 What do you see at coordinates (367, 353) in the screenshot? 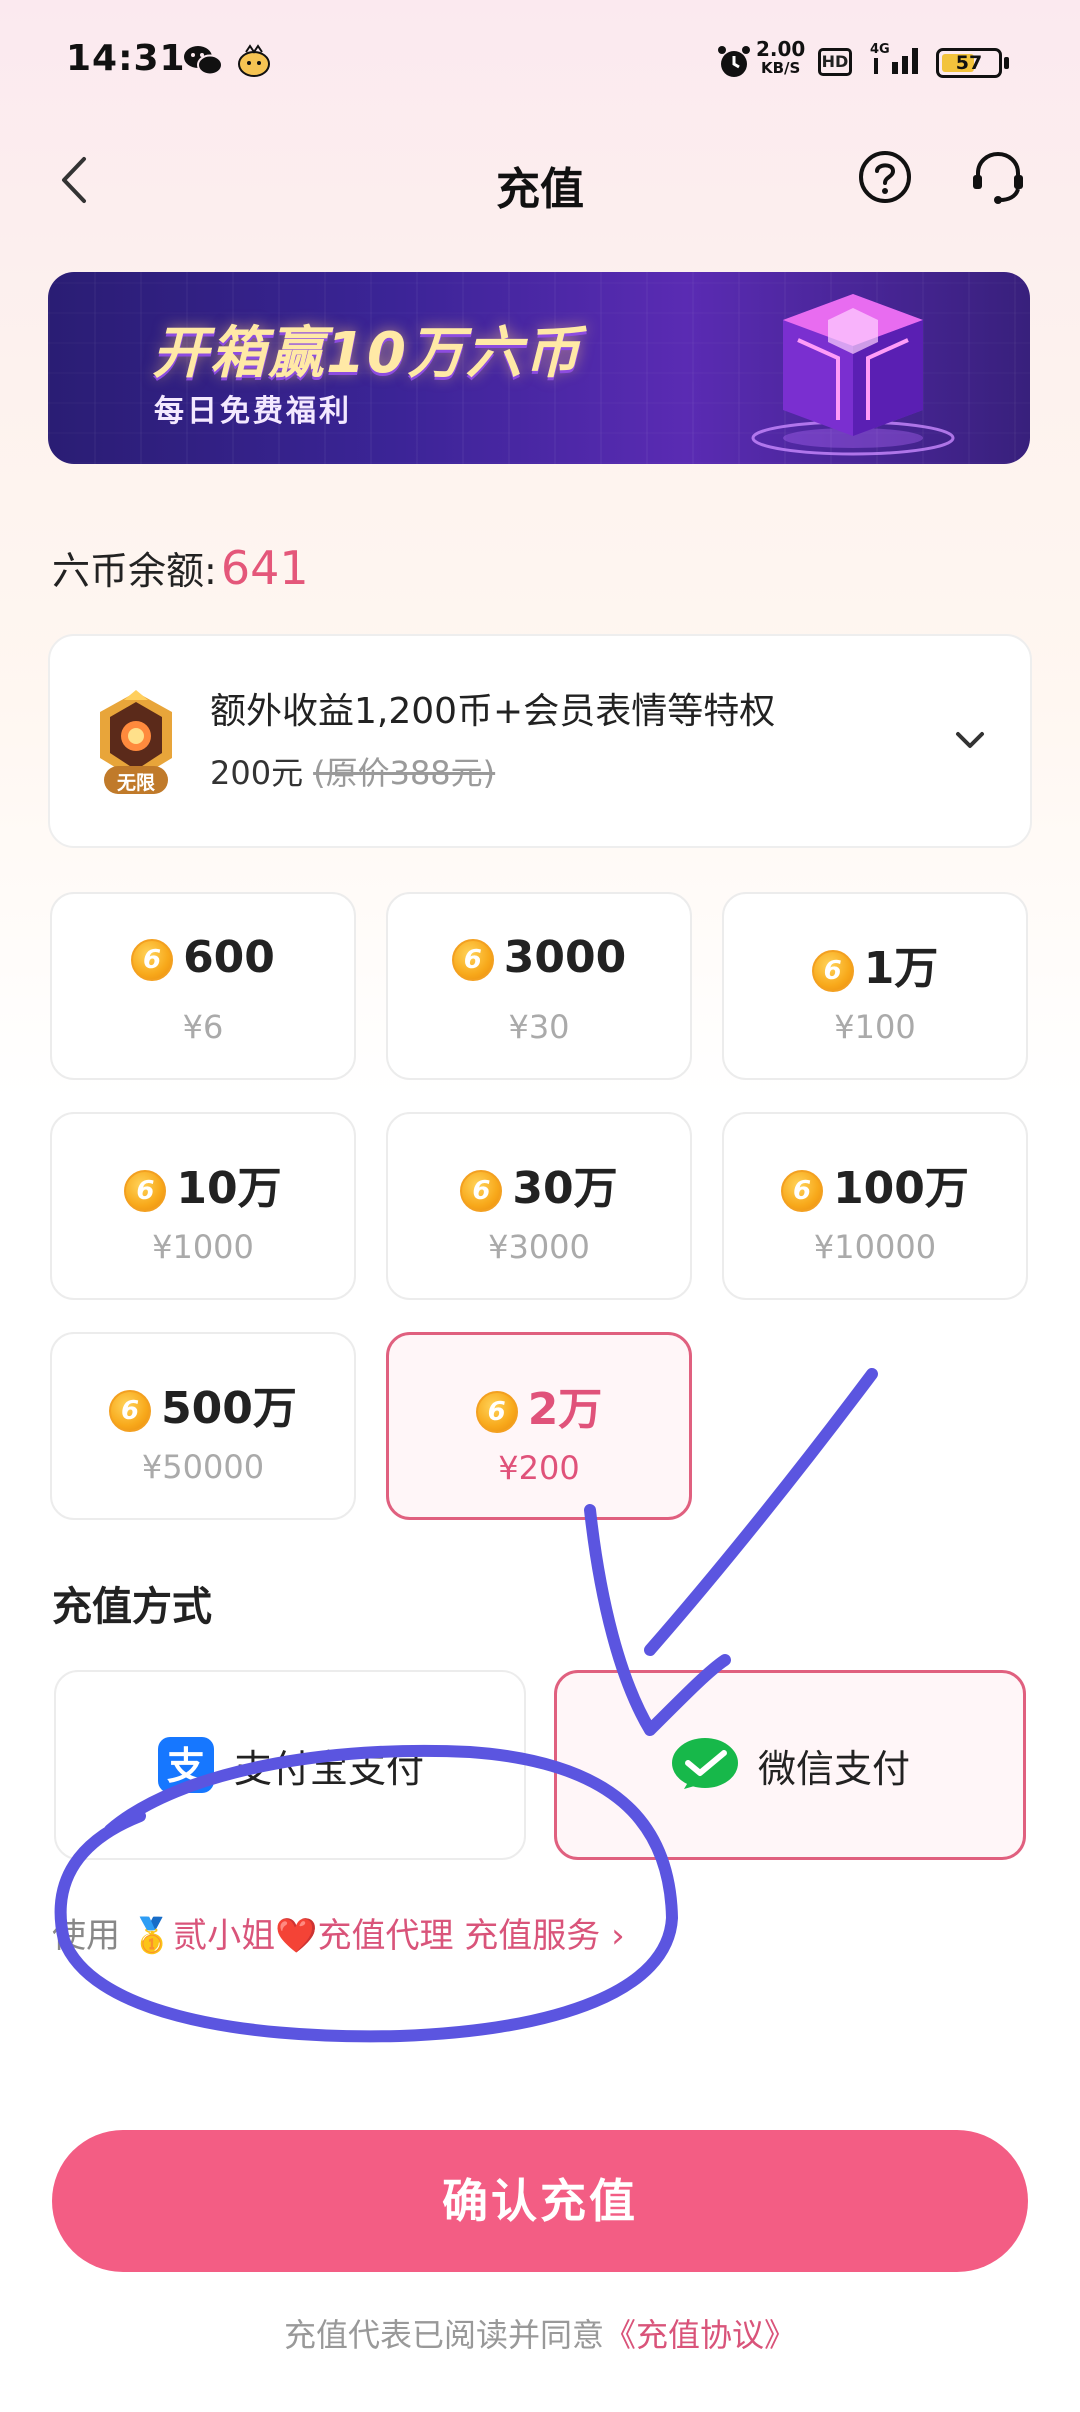
I see `banner-title: 开箱赢10万六币` at bounding box center [367, 353].